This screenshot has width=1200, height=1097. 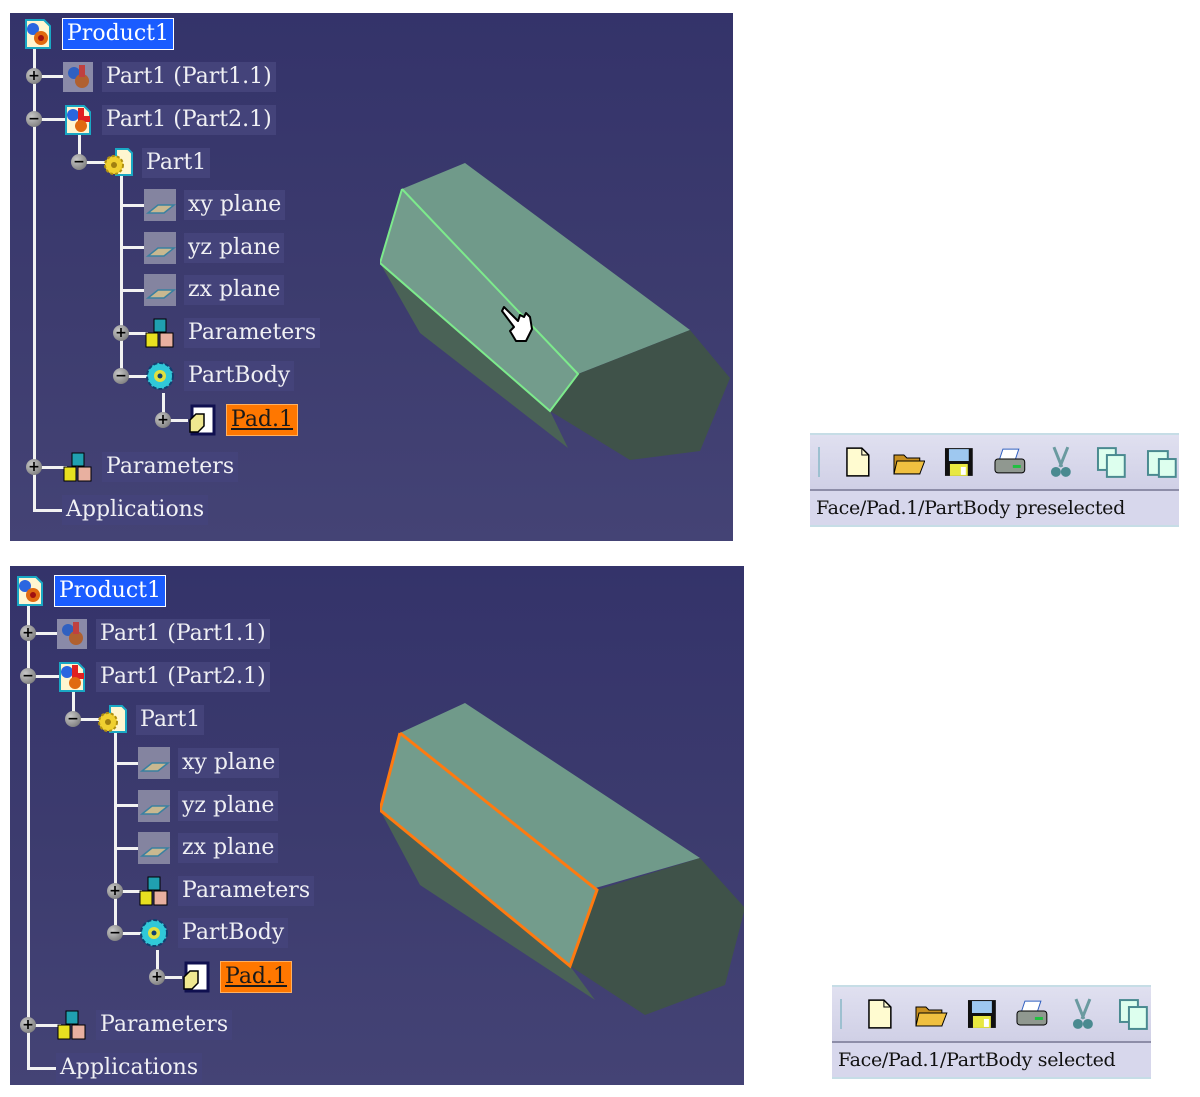 I want to click on tree-label: xy plane, so click(x=235, y=205).